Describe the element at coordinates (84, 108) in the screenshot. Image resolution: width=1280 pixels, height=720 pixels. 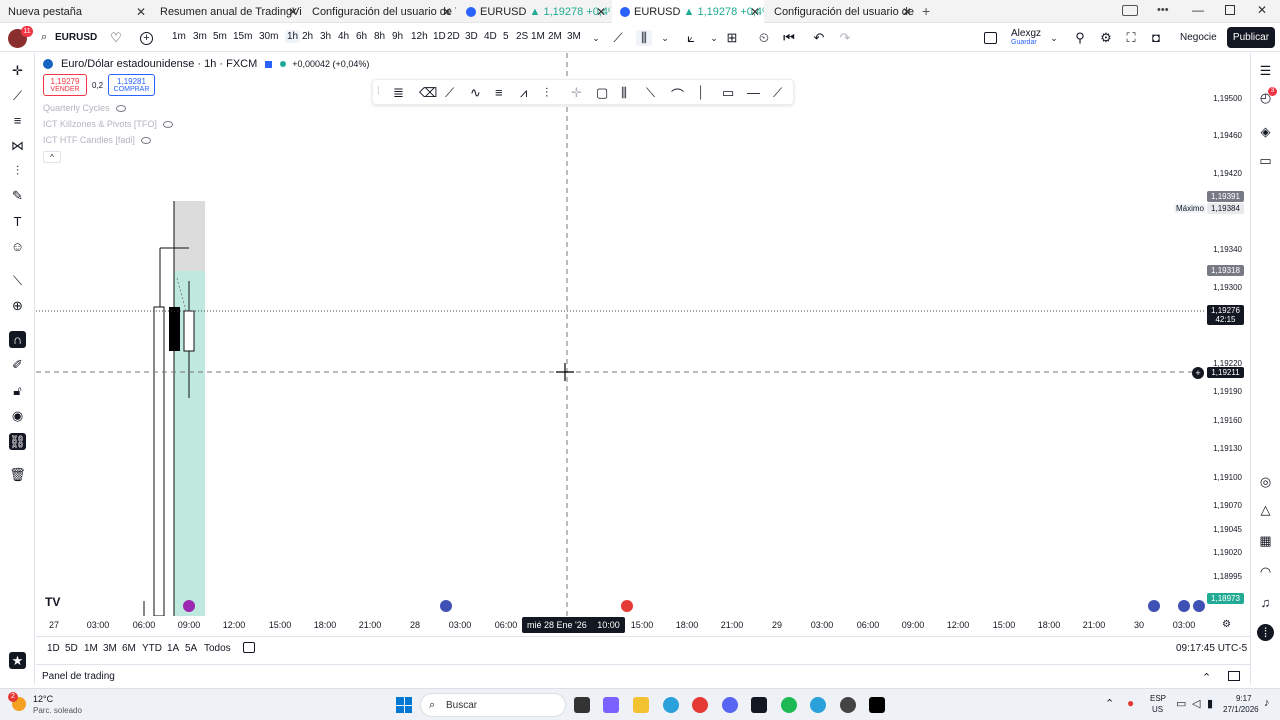
I see `indicator-row: Quarterly Cycles` at that location.